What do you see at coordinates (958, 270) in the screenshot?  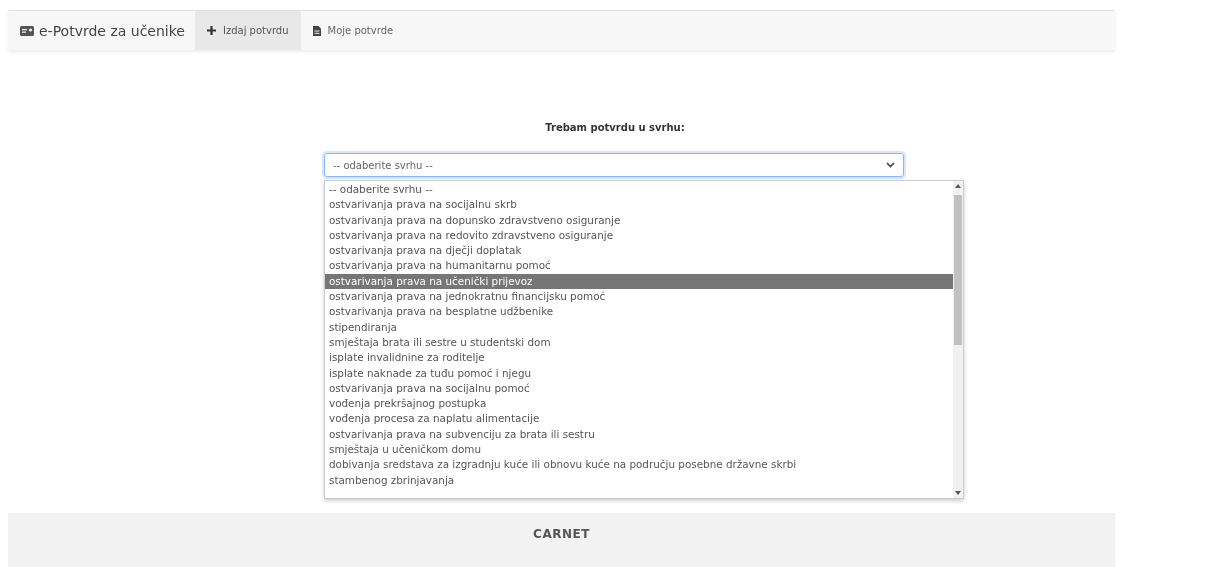 I see `scrollbar-thumb` at bounding box center [958, 270].